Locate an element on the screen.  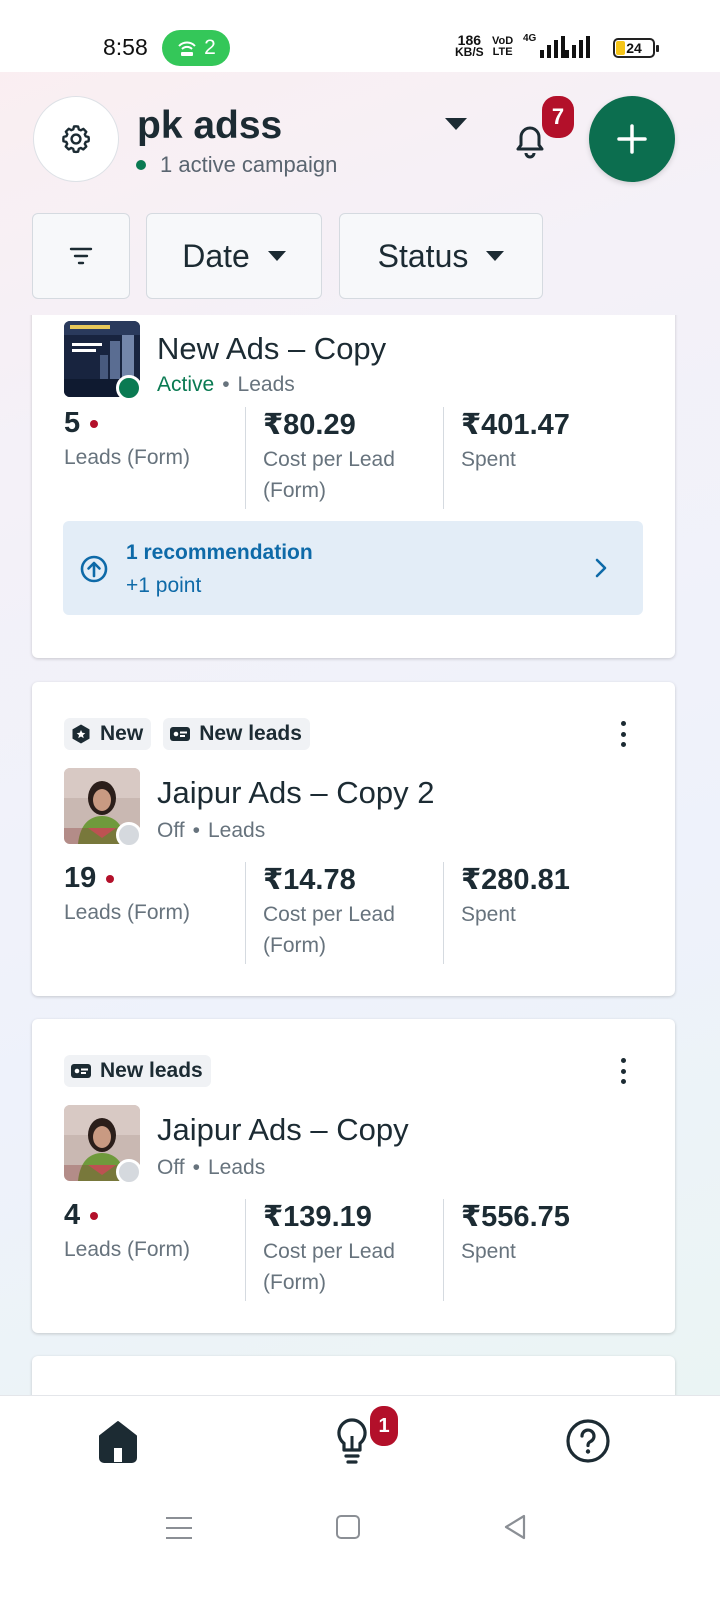
hexagon-icon is located at coordinates (81, 734).